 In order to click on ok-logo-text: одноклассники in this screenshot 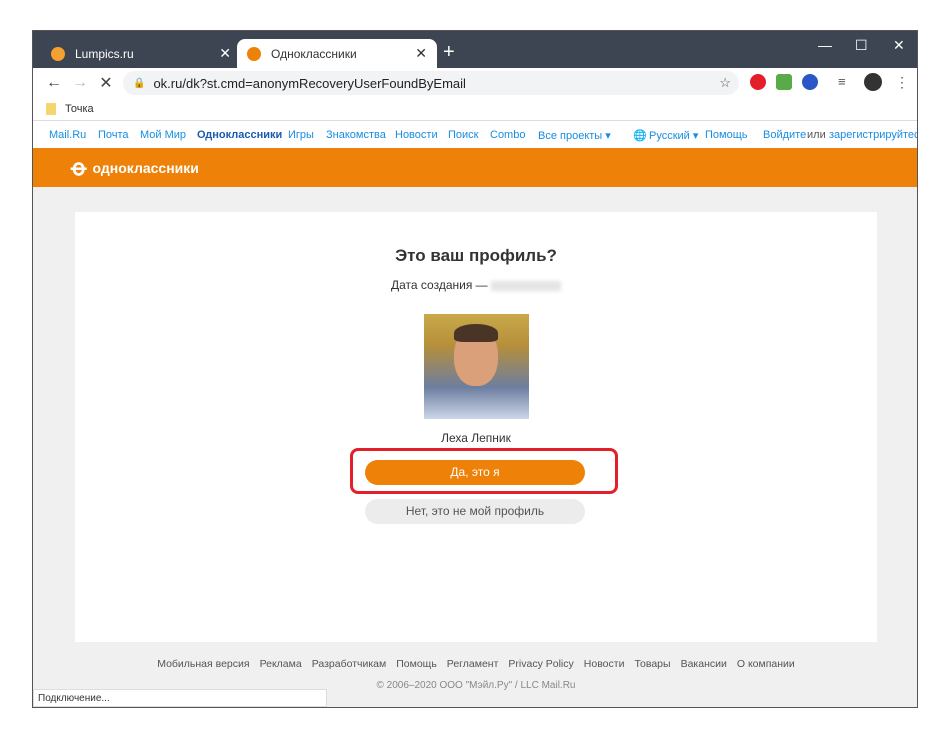, I will do `click(146, 168)`.